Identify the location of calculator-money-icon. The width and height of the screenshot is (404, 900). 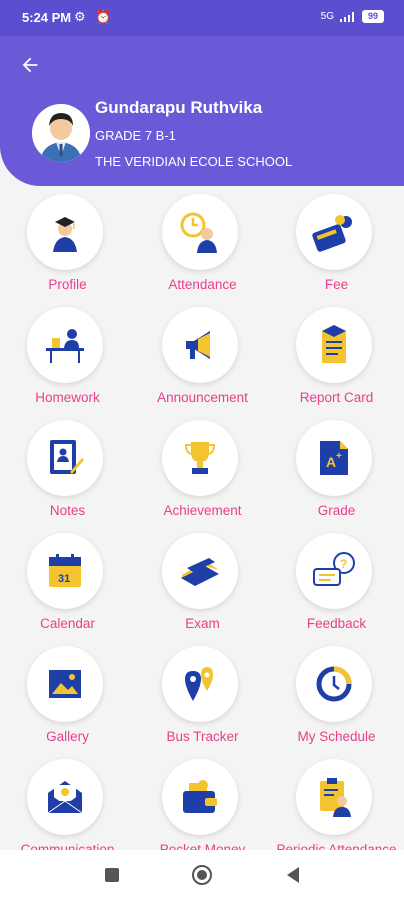
(334, 232).